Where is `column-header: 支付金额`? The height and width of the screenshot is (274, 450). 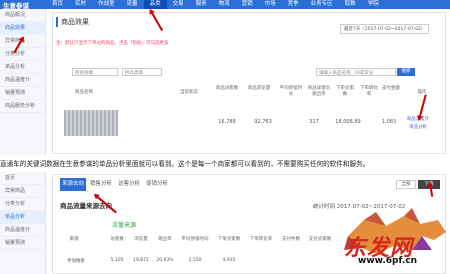 column-header: 支付金额 is located at coordinates (391, 88).